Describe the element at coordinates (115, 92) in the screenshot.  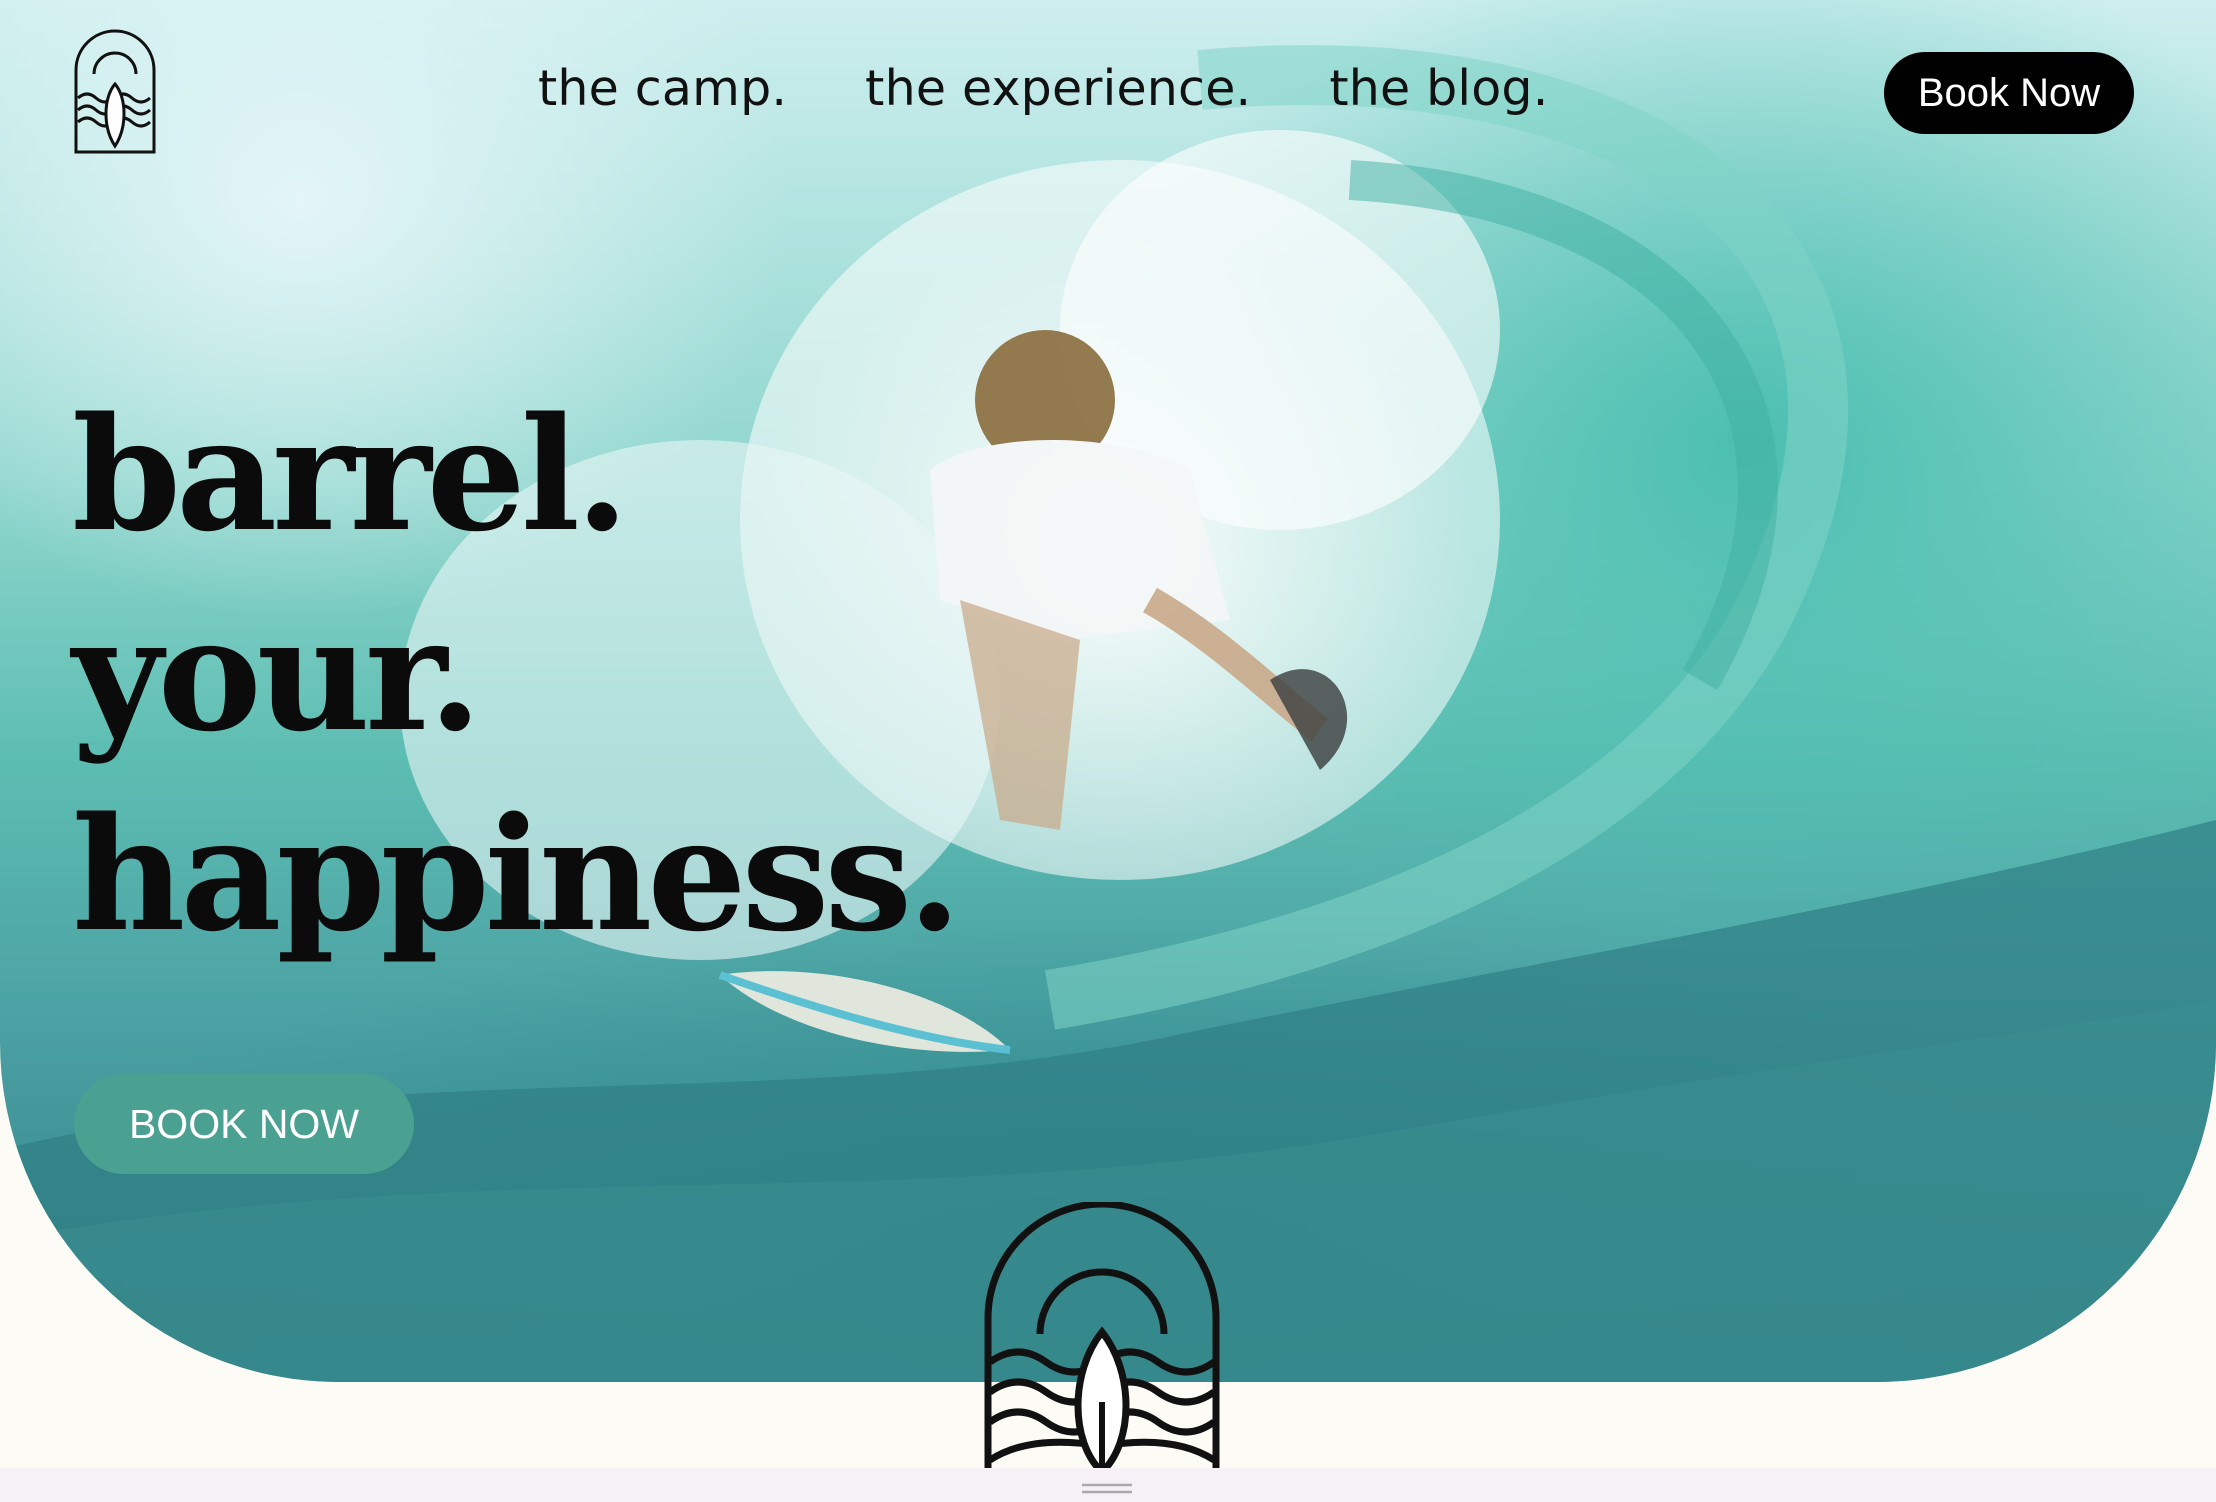
I see `brand-logo-icon` at that location.